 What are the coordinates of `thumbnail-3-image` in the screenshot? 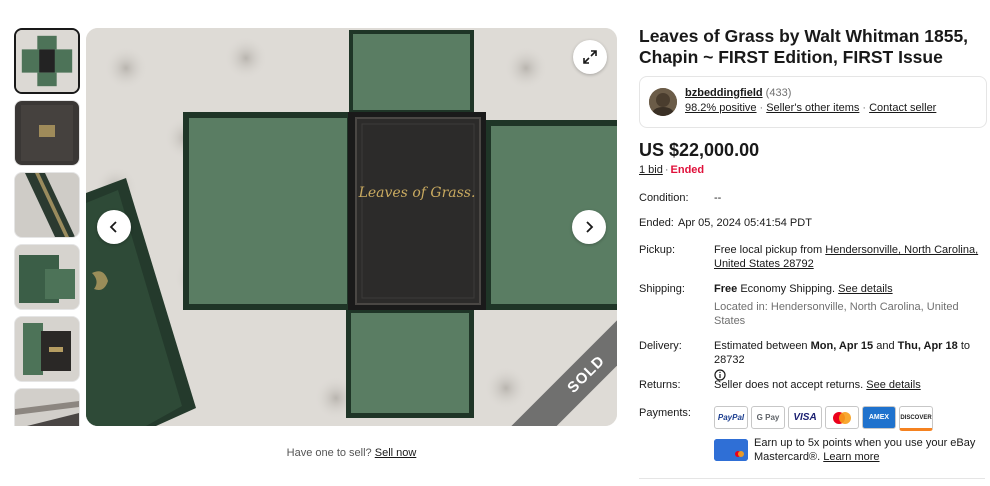 It's located at (47, 205).